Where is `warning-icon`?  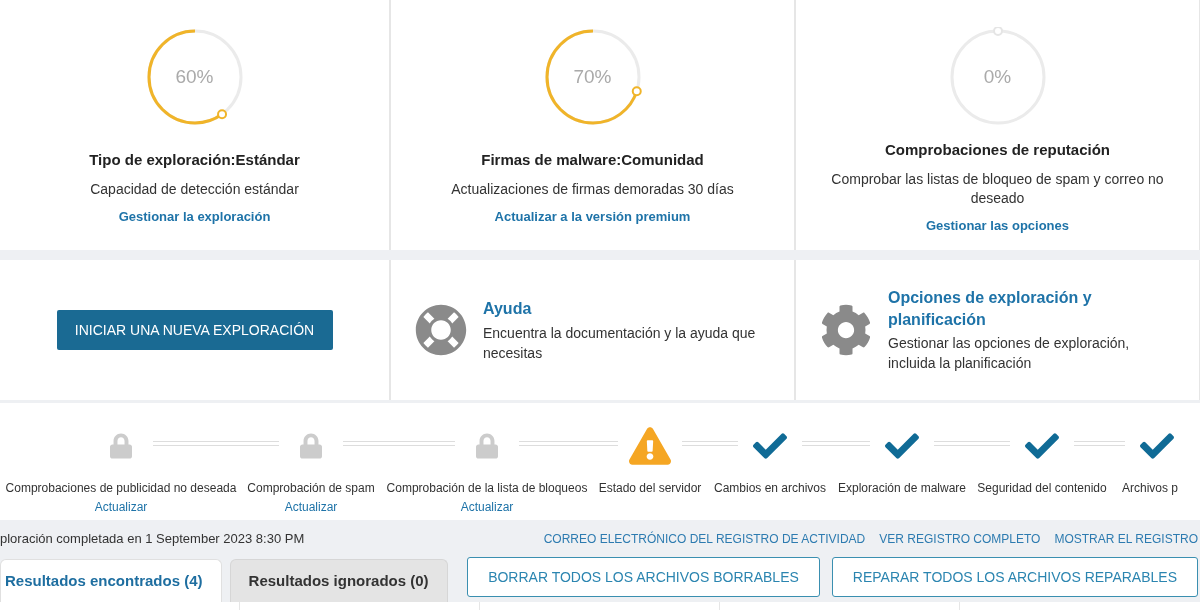
warning-icon is located at coordinates (650, 446).